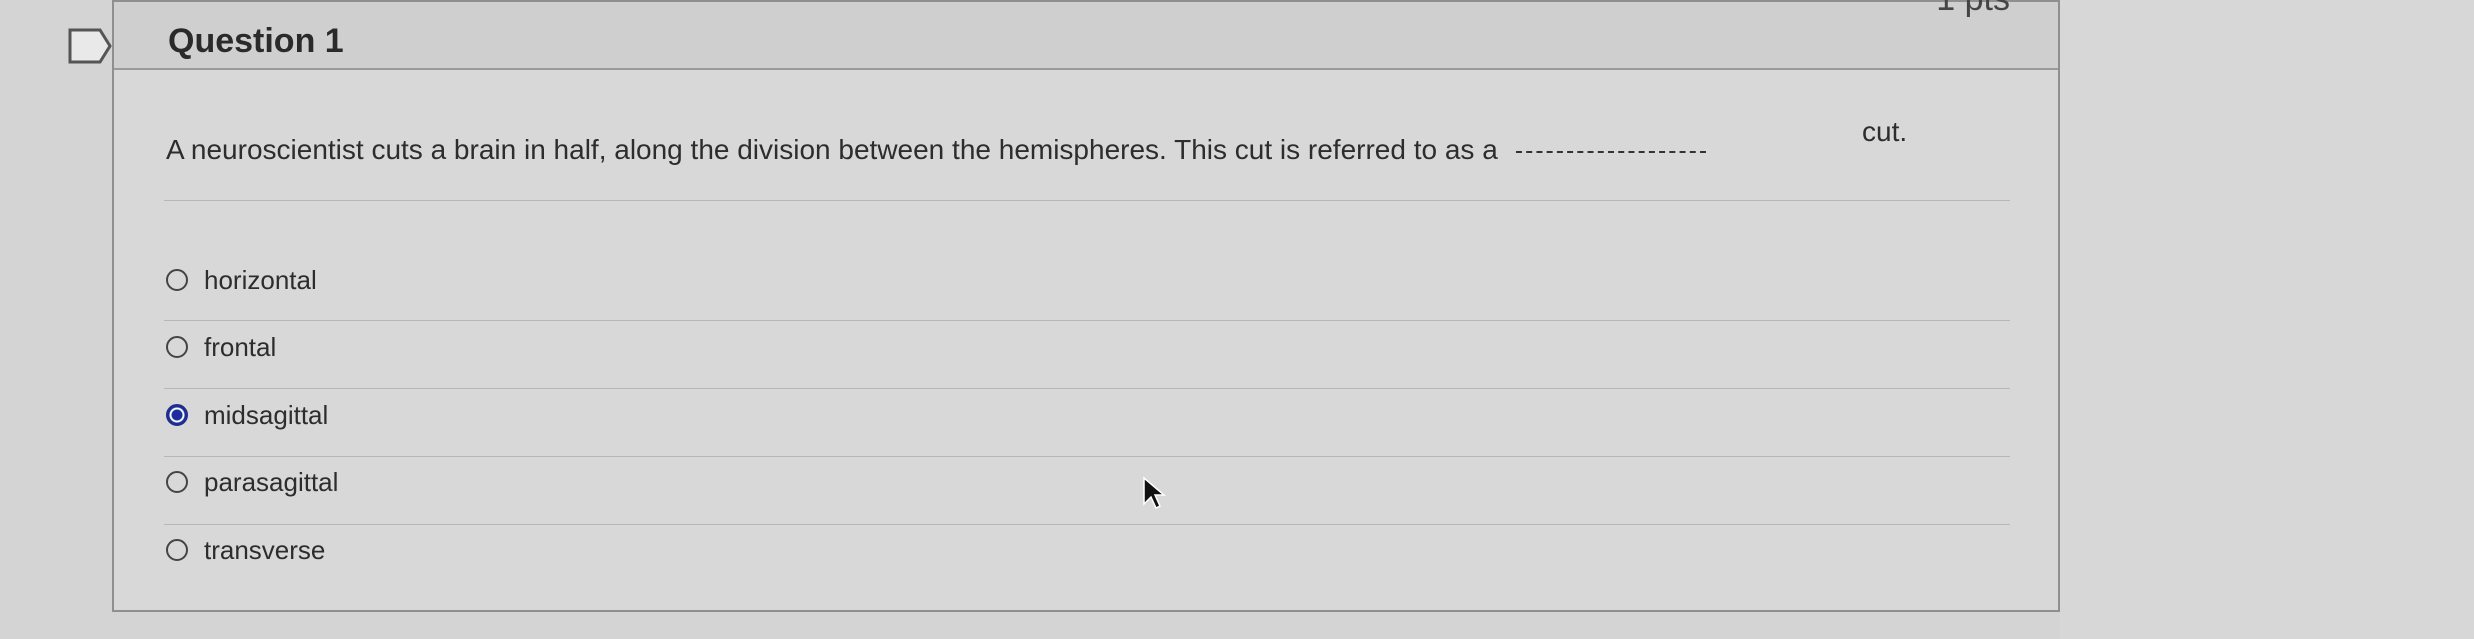 The image size is (2474, 639). I want to click on answer-option-transverse: transverse, so click(1088, 550).